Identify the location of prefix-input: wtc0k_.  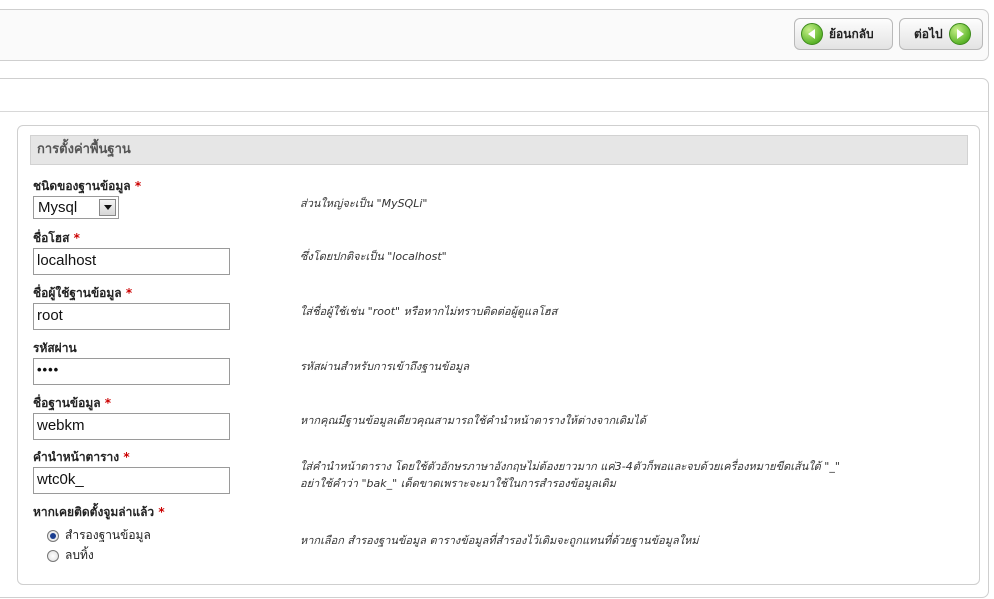
(131, 480).